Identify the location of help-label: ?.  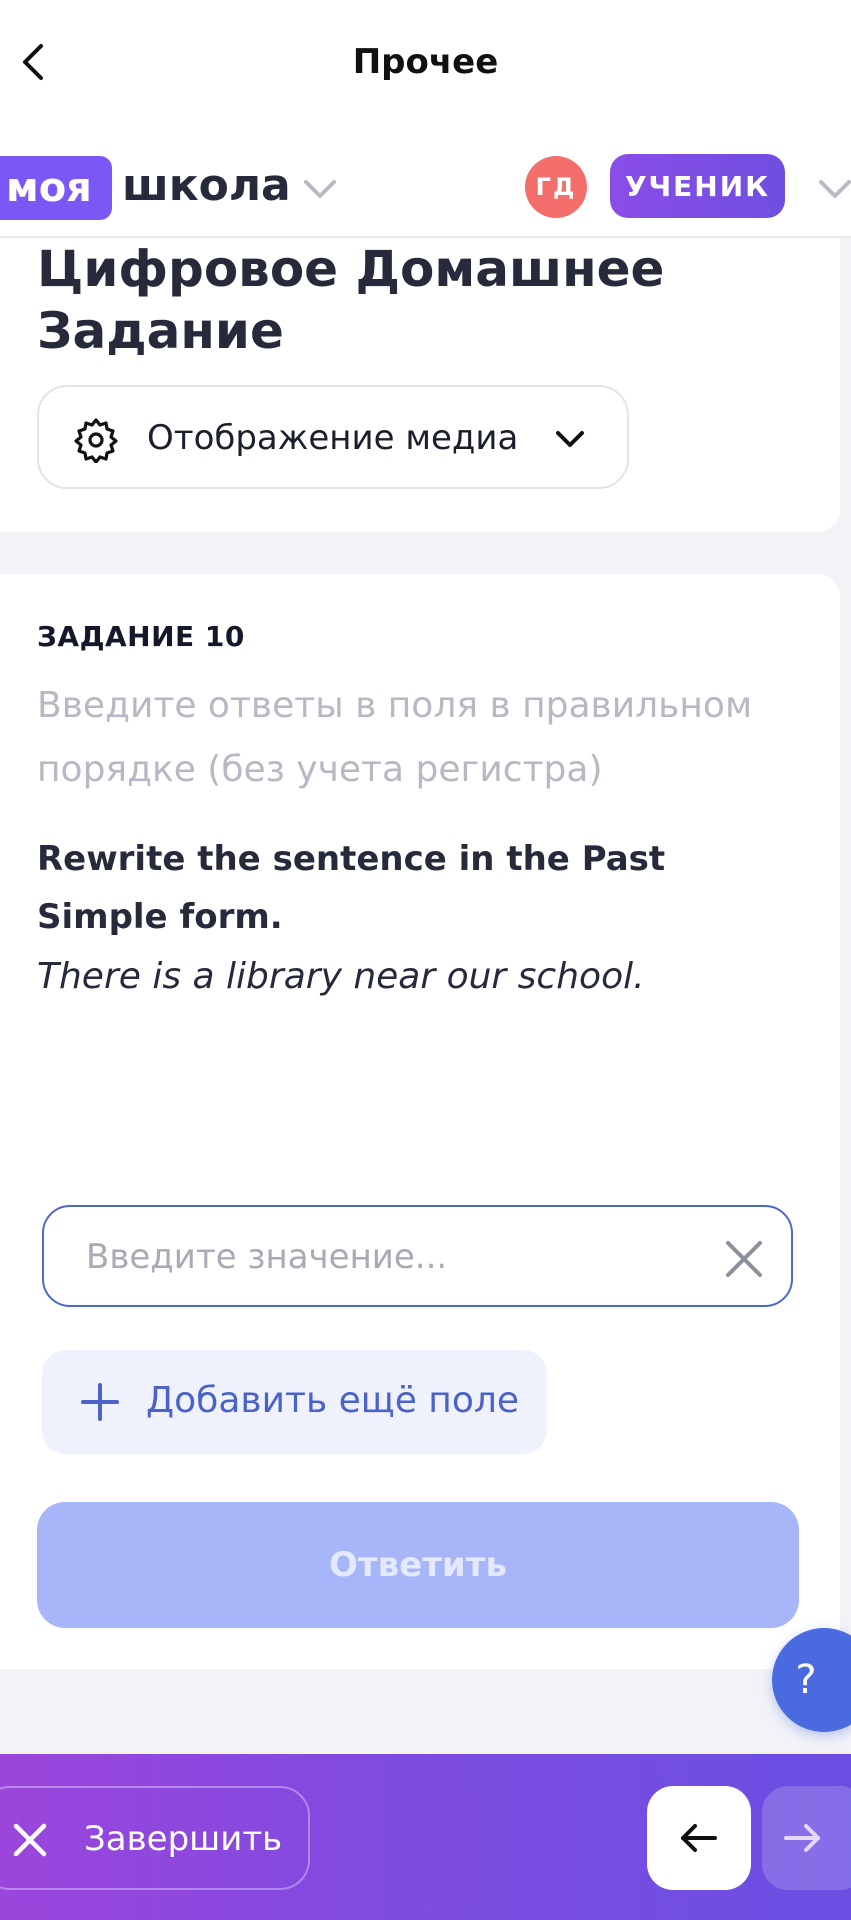
(806, 1680).